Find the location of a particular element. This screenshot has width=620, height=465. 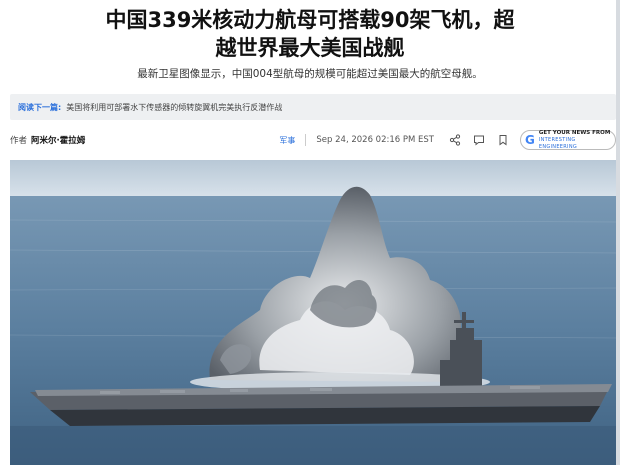

google-logo-icon: G is located at coordinates (530, 140).